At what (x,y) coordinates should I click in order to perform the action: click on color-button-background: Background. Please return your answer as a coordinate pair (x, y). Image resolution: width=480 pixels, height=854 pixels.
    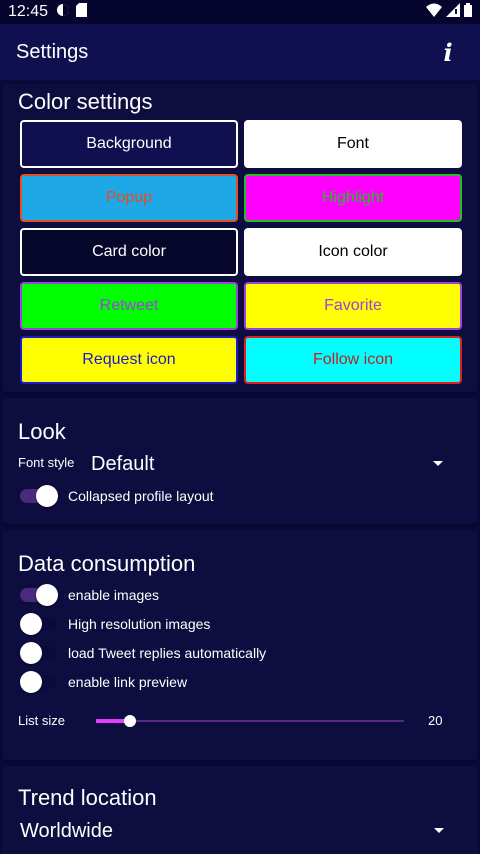
    Looking at the image, I should click on (129, 144).